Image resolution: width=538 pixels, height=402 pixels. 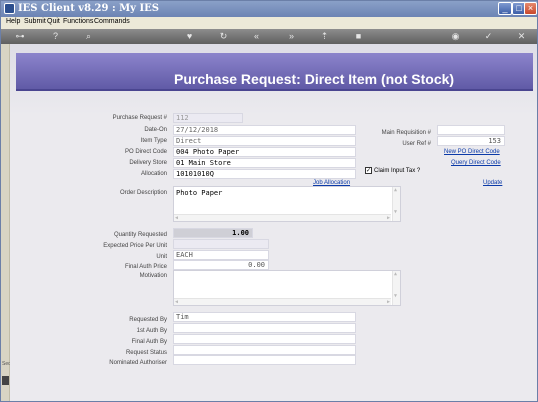 What do you see at coordinates (358, 36) in the screenshot?
I see `stop-icon: ■` at bounding box center [358, 36].